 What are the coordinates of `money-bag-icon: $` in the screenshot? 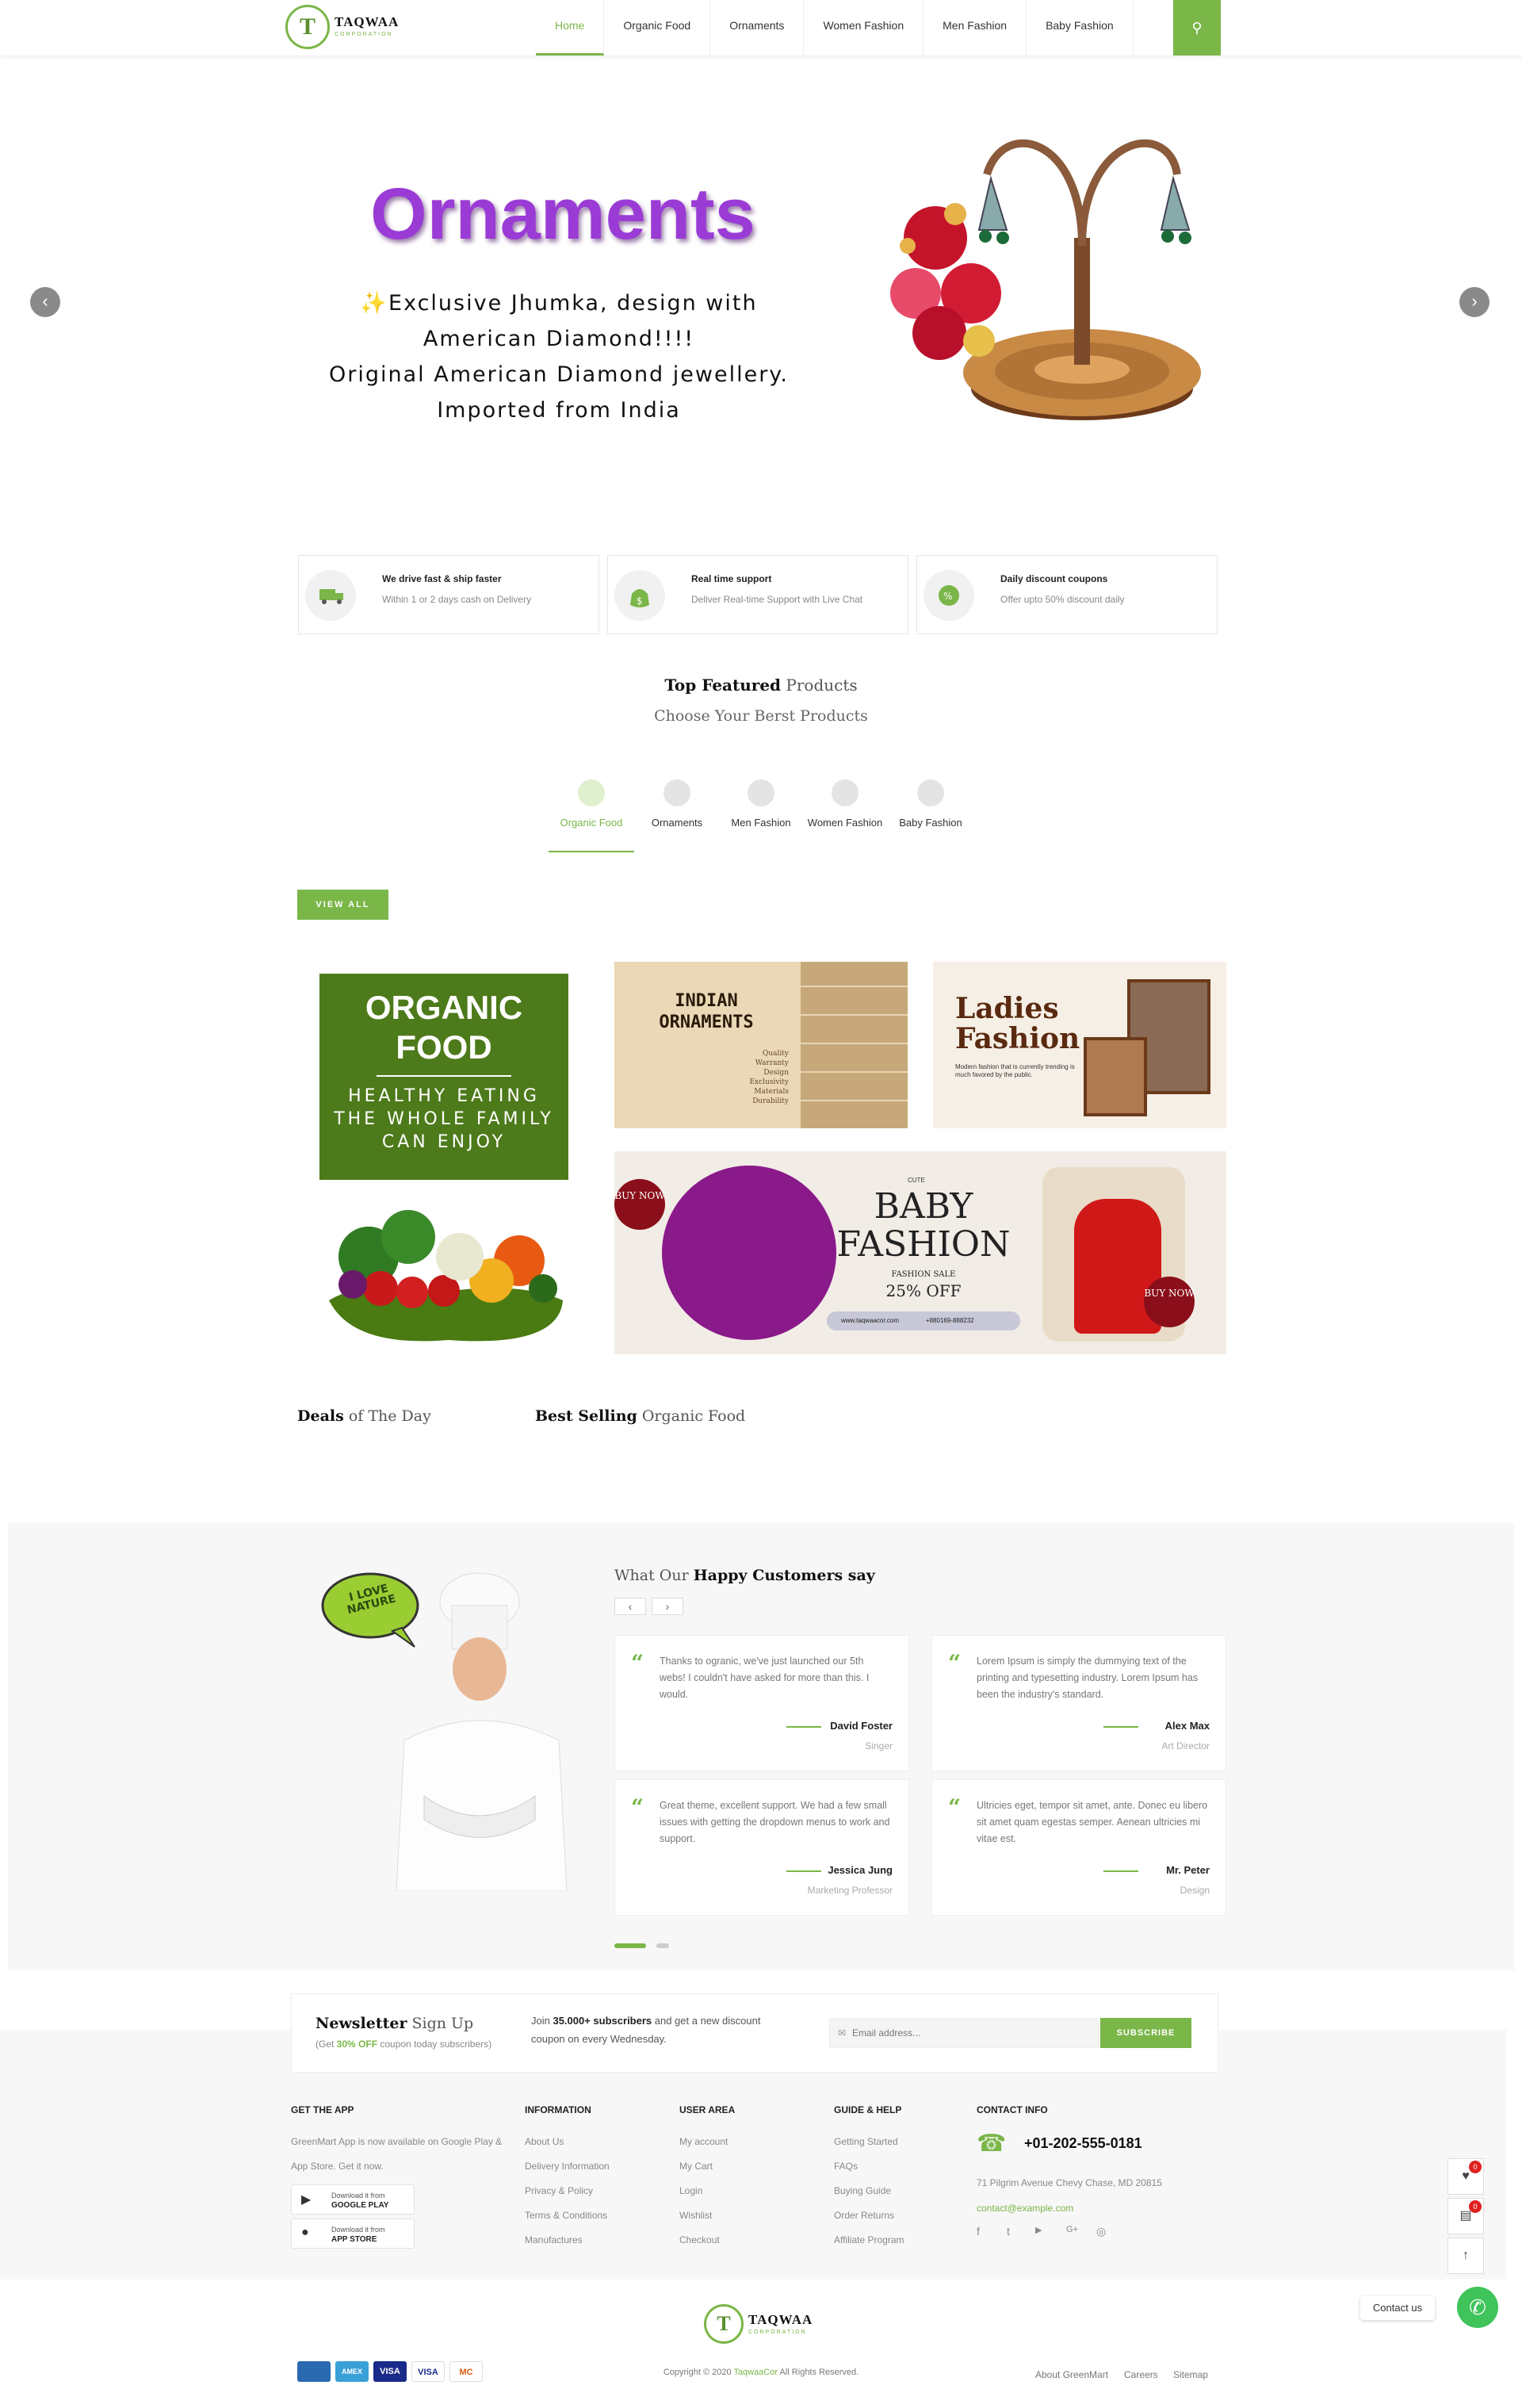 It's located at (639, 595).